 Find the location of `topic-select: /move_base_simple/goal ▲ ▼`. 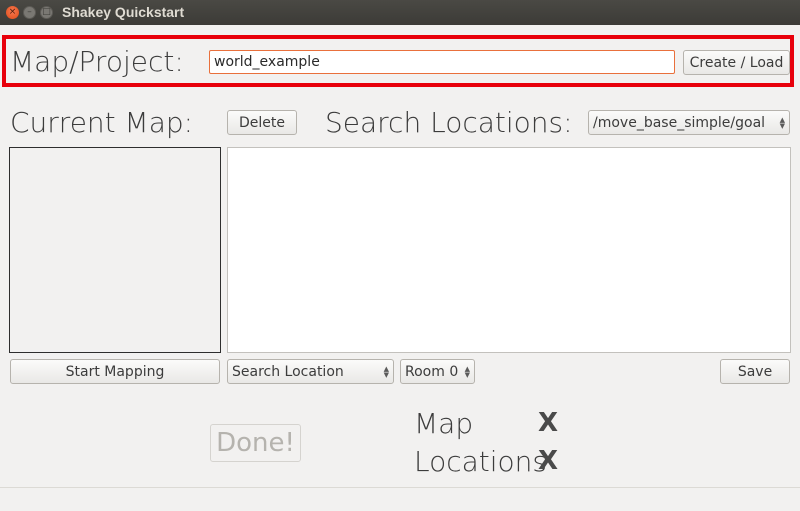

topic-select: /move_base_simple/goal ▲ ▼ is located at coordinates (689, 122).